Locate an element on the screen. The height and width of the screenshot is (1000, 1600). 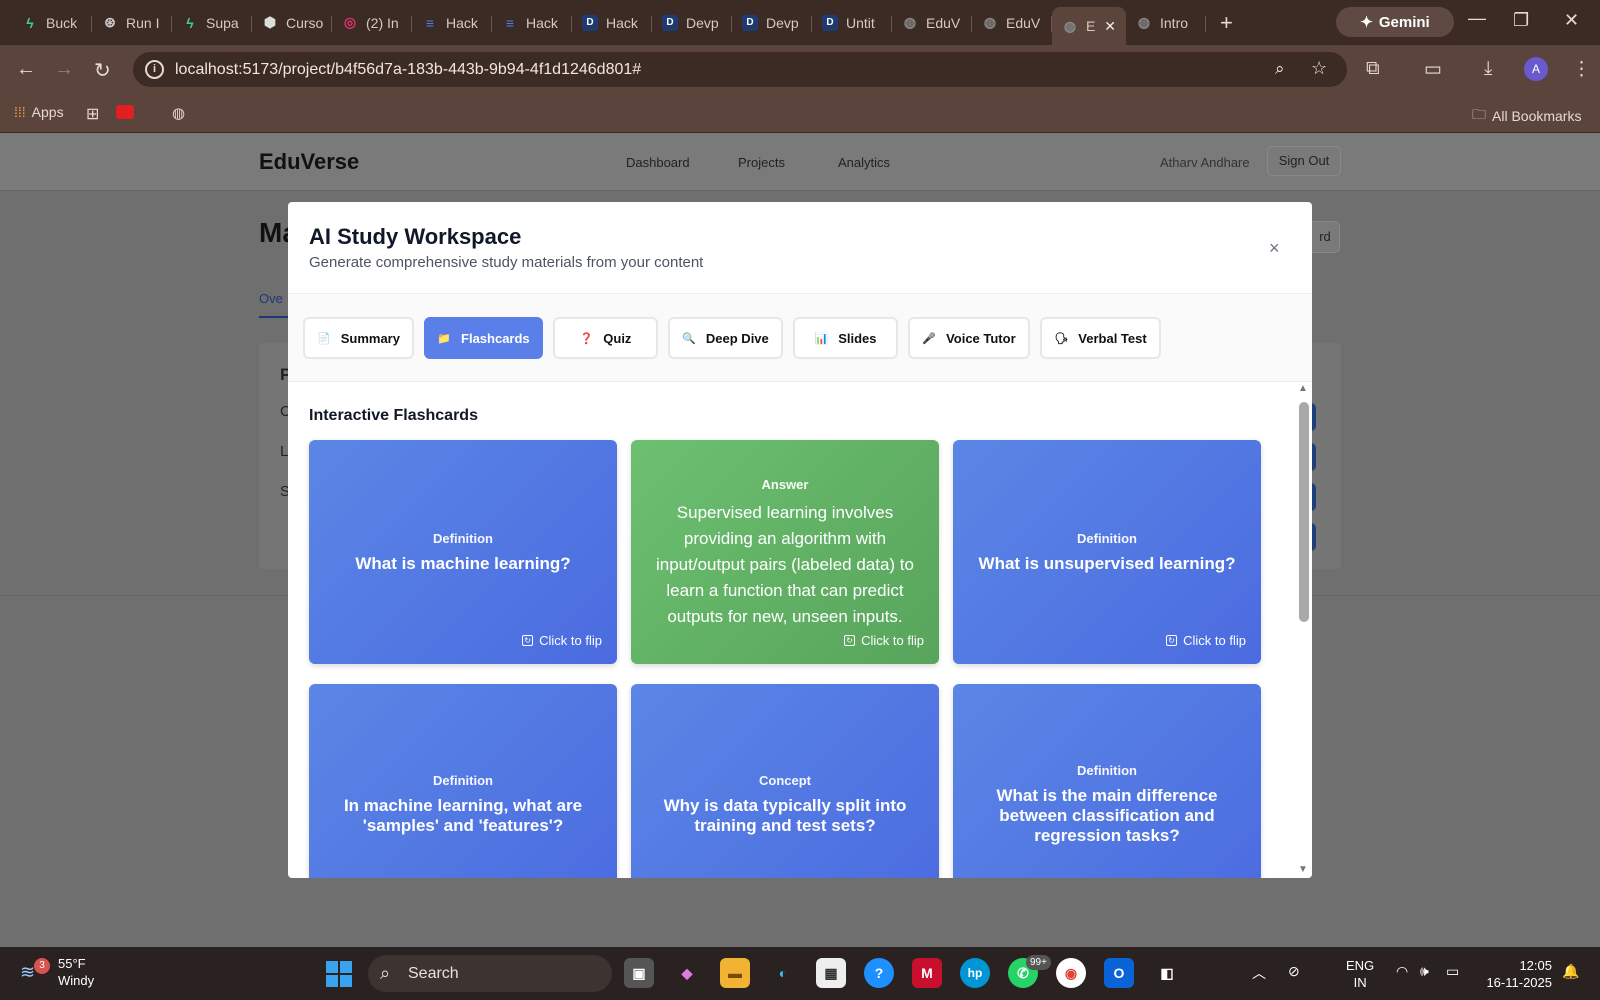
scrollbar-thumb is located at coordinates (1304, 512).